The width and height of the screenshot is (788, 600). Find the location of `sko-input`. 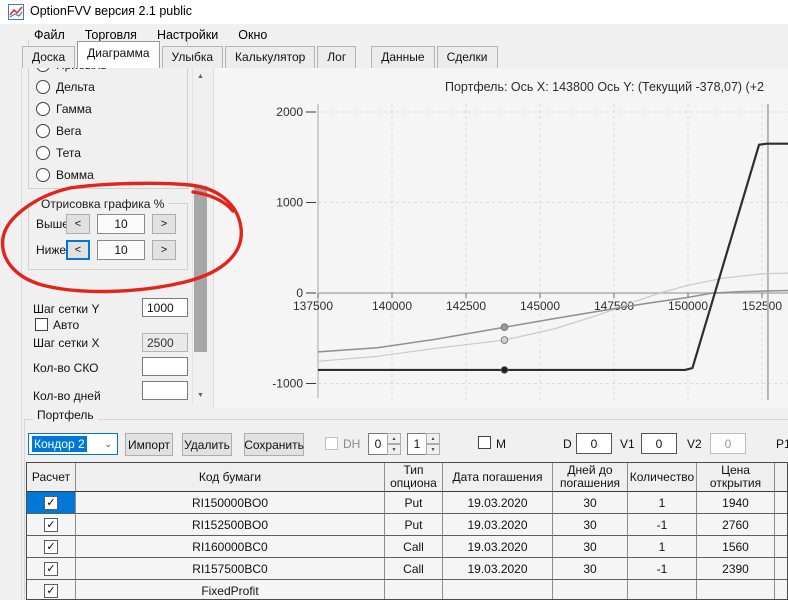

sko-input is located at coordinates (165, 366).